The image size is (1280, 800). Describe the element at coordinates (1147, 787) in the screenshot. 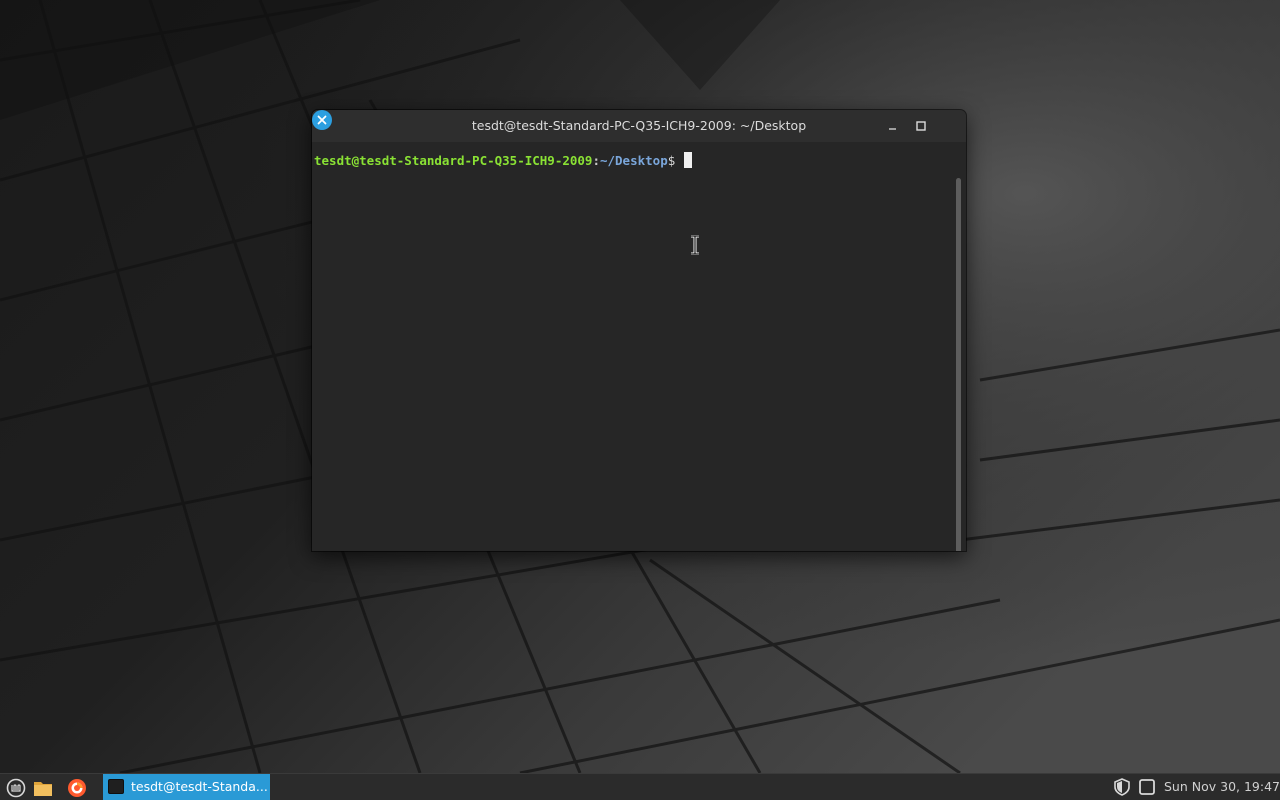

I see `window-icon` at that location.